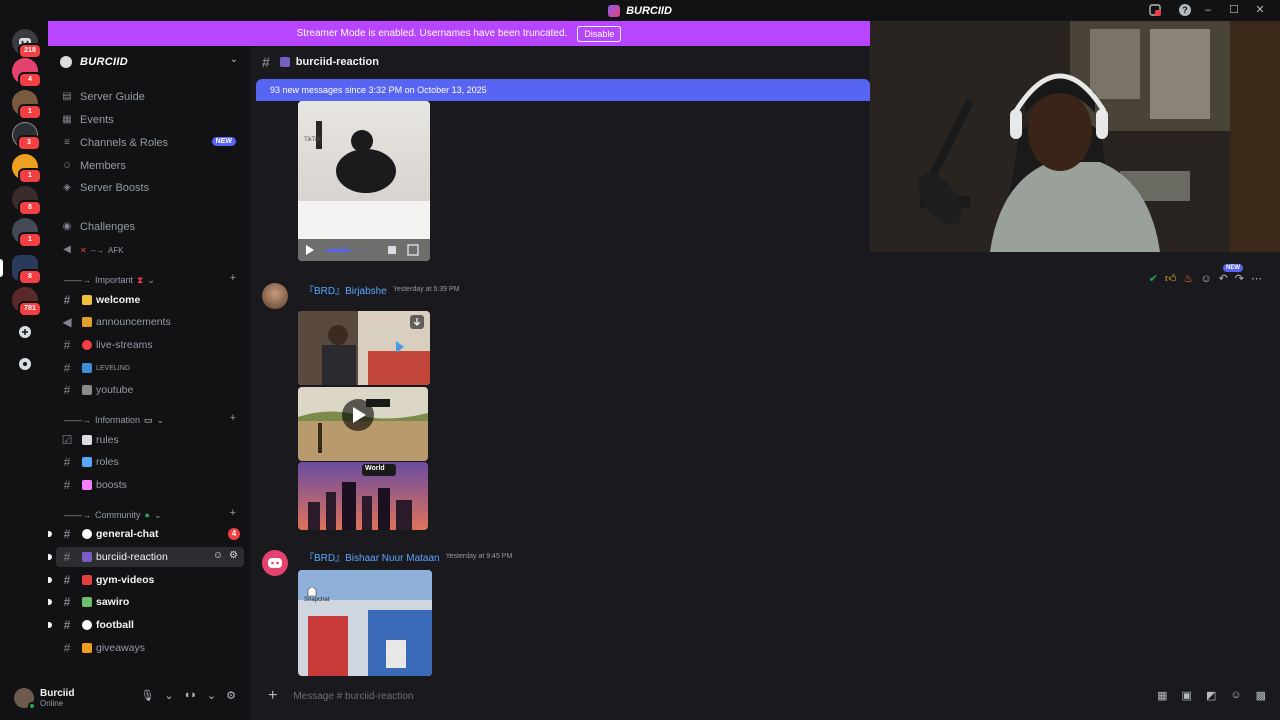 The image size is (1280, 720). I want to click on channel-burciid-reaction: # burciid-reaction ☺ ⚙, so click(146, 557).